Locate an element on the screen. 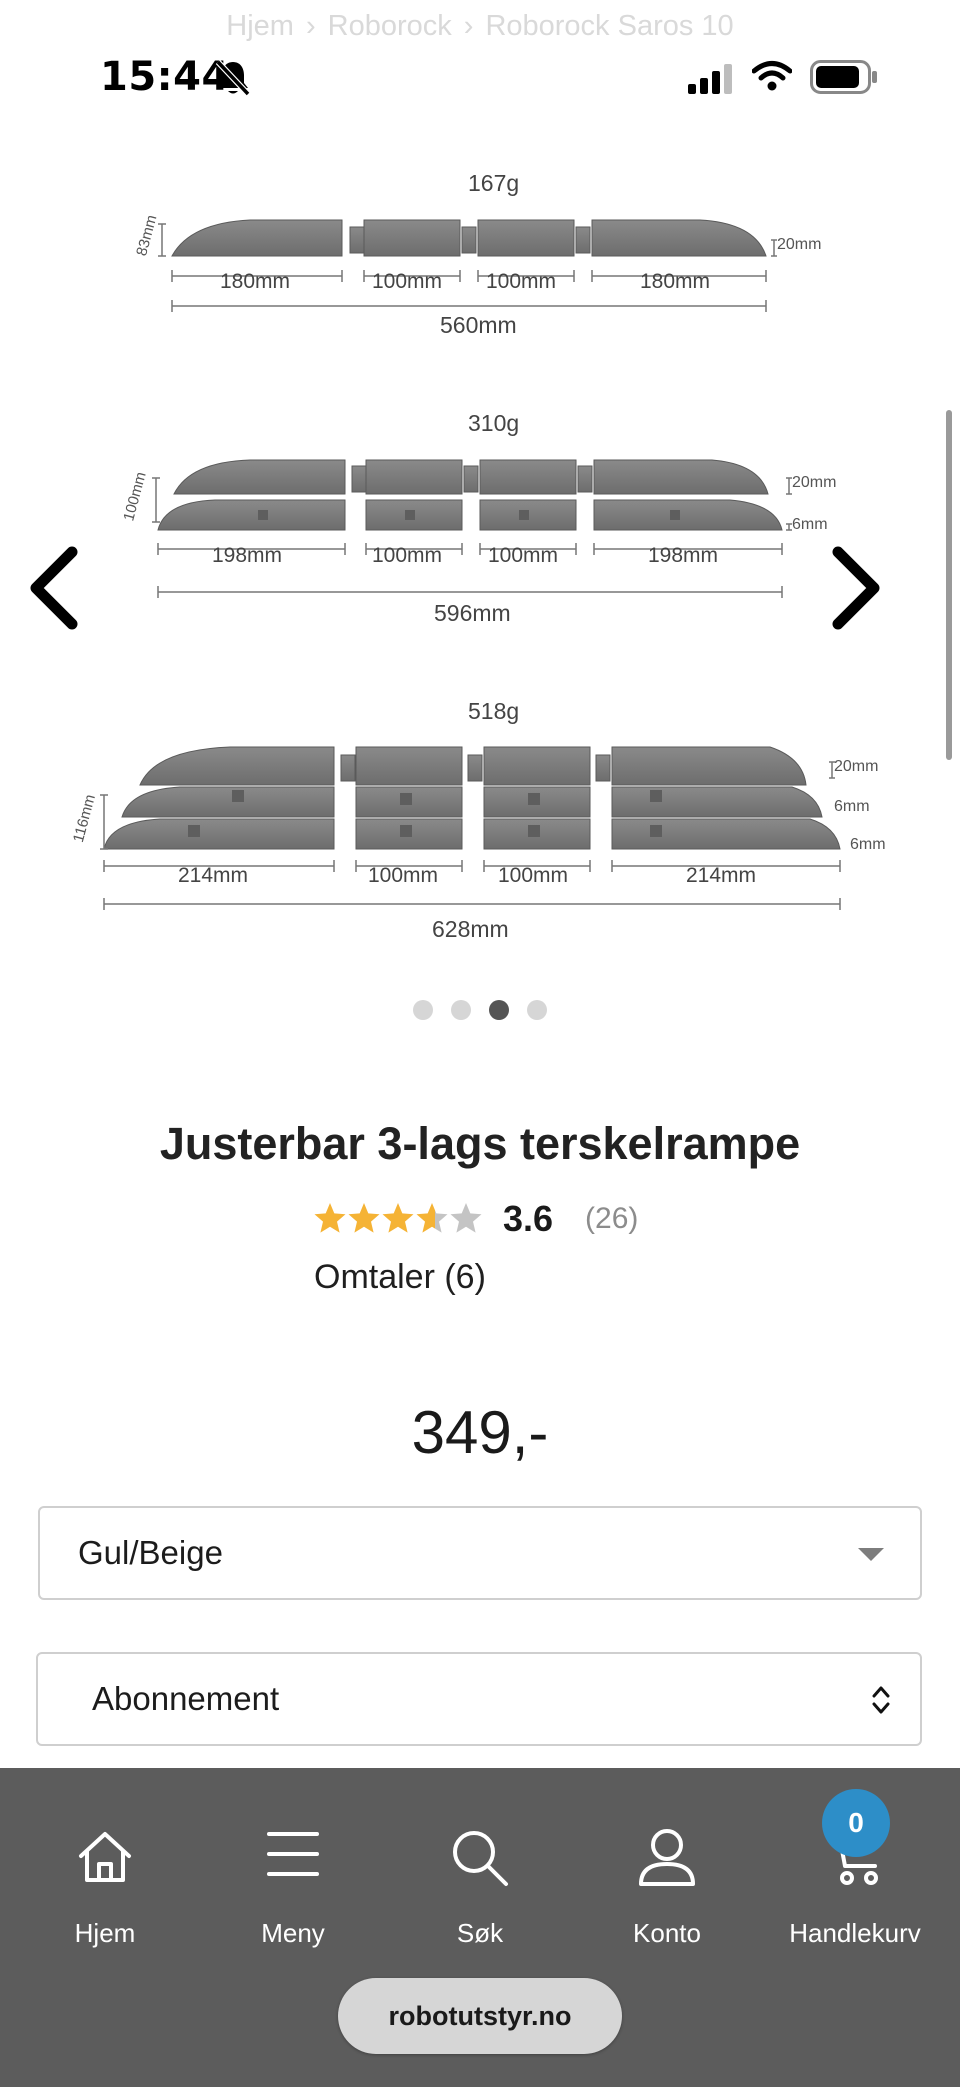  ramp-1-thickness-top: 20mm is located at coordinates (799, 244).